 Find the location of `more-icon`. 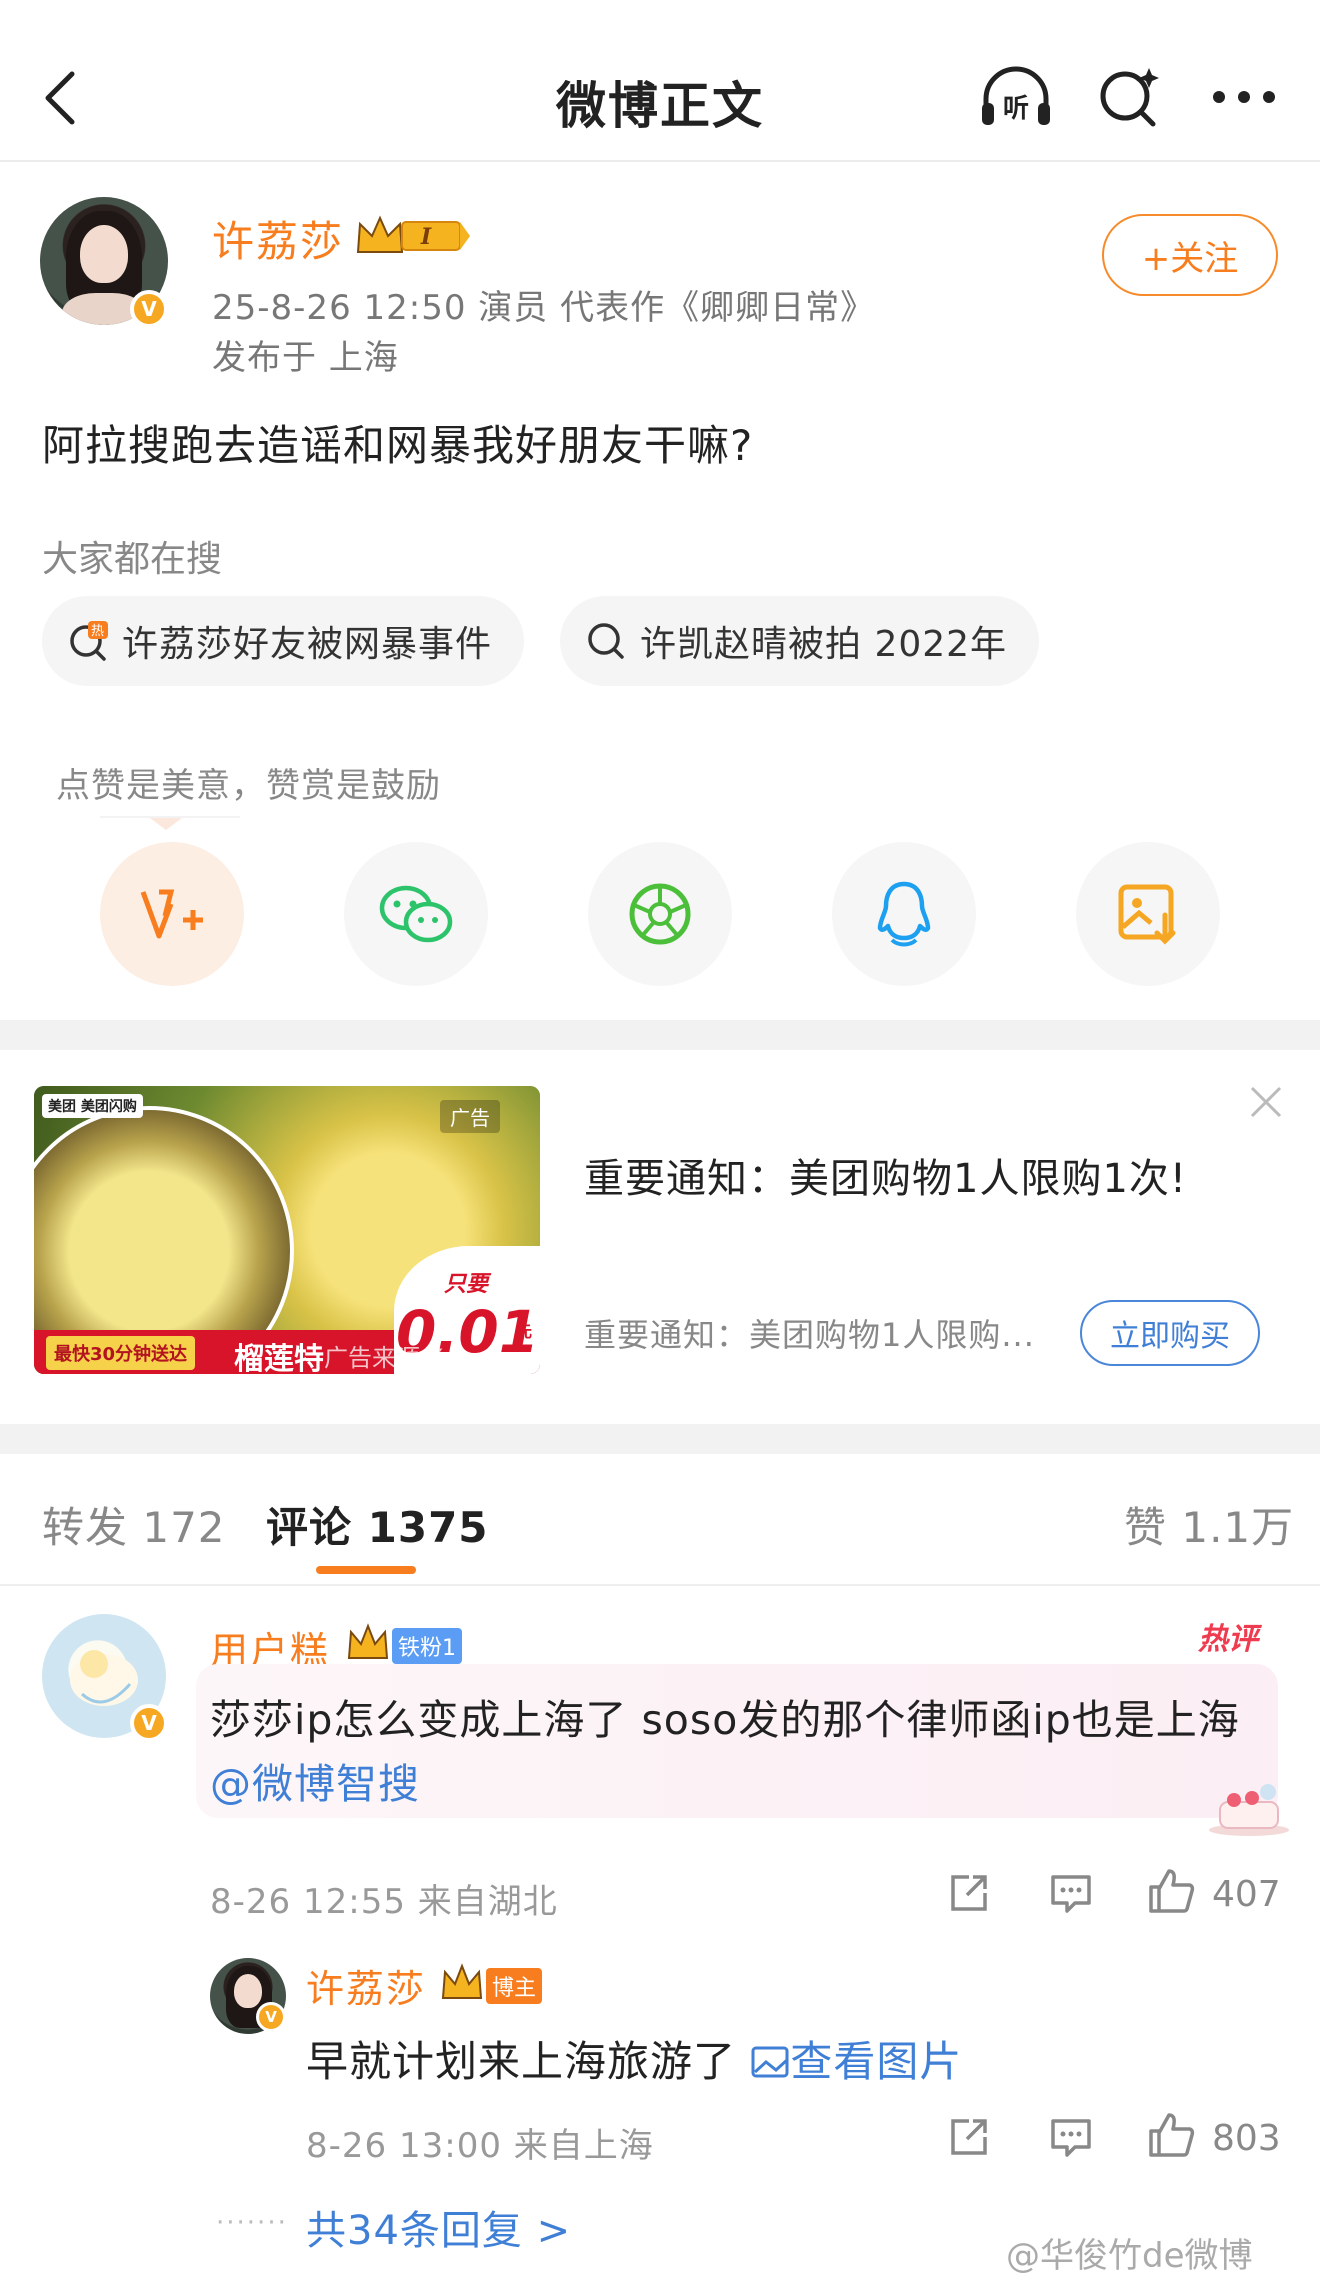

more-icon is located at coordinates (1244, 97).